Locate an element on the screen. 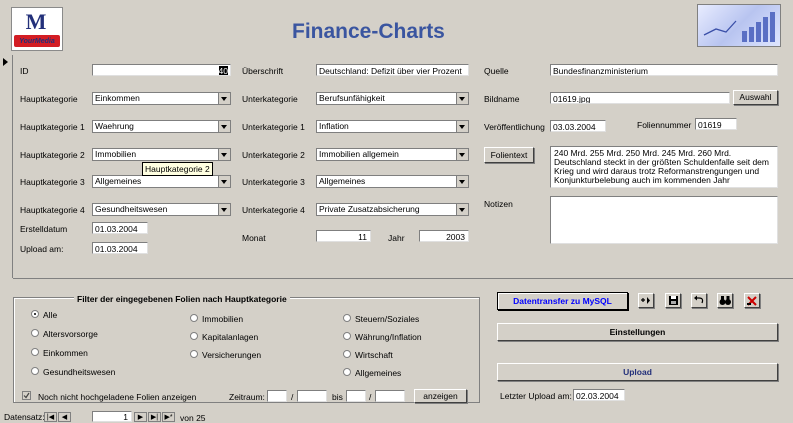 The height and width of the screenshot is (423, 793). zeitraum-bis-jahr is located at coordinates (390, 396).